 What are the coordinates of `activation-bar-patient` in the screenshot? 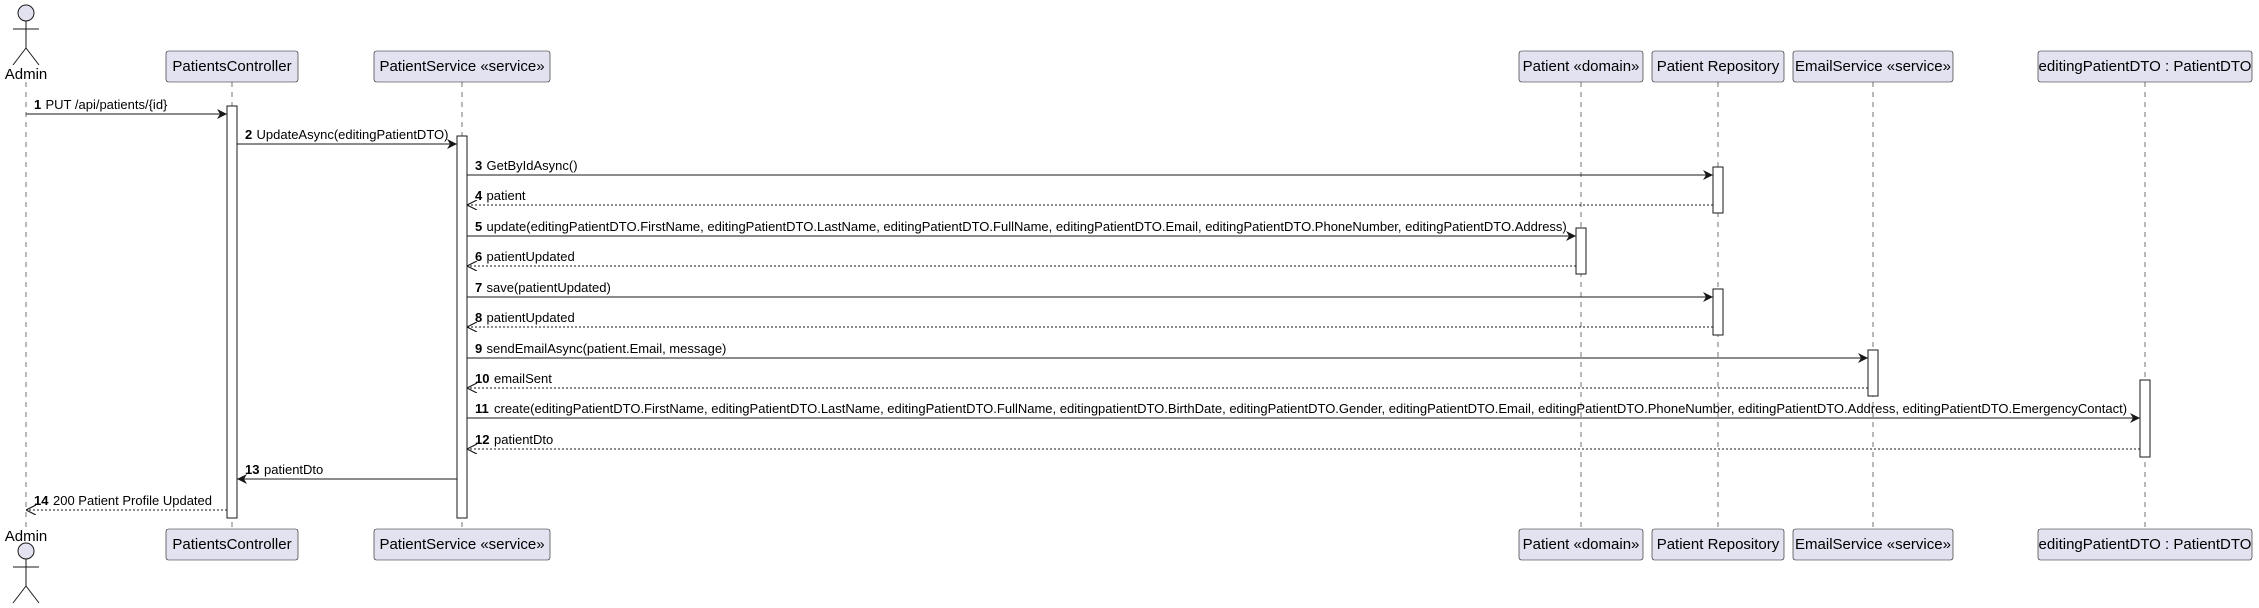 It's located at (1581, 251).